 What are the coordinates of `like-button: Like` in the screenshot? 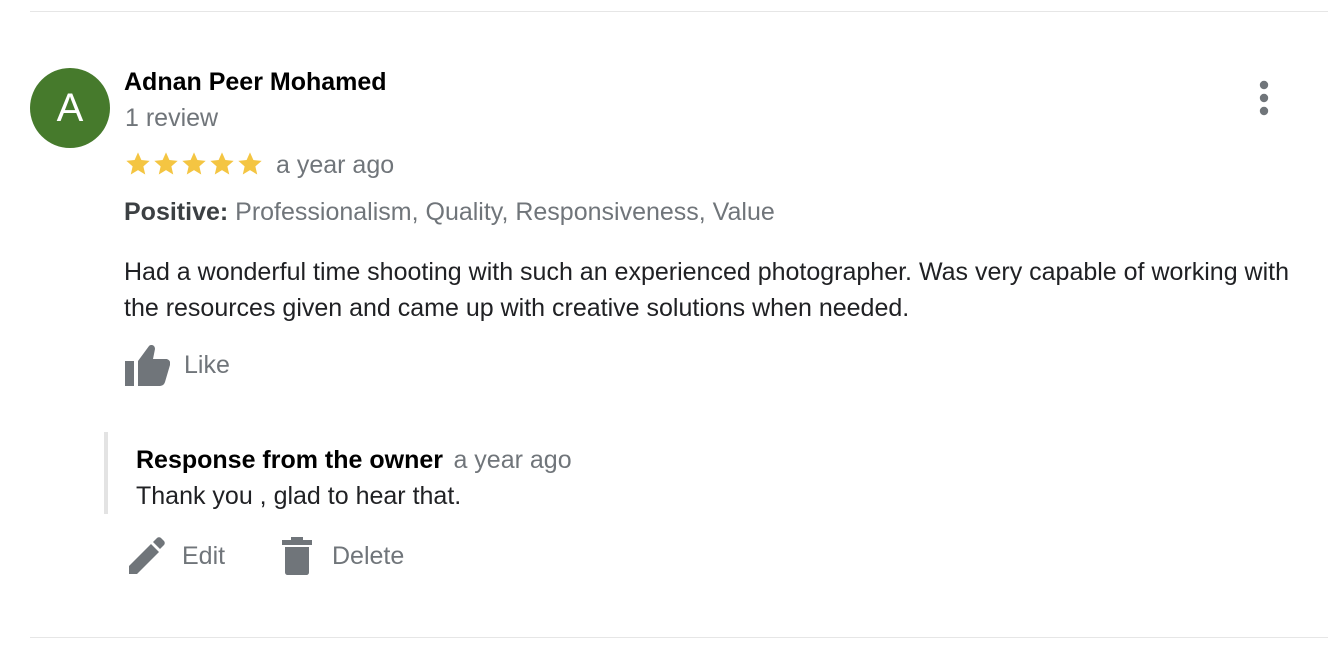 It's located at (177, 365).